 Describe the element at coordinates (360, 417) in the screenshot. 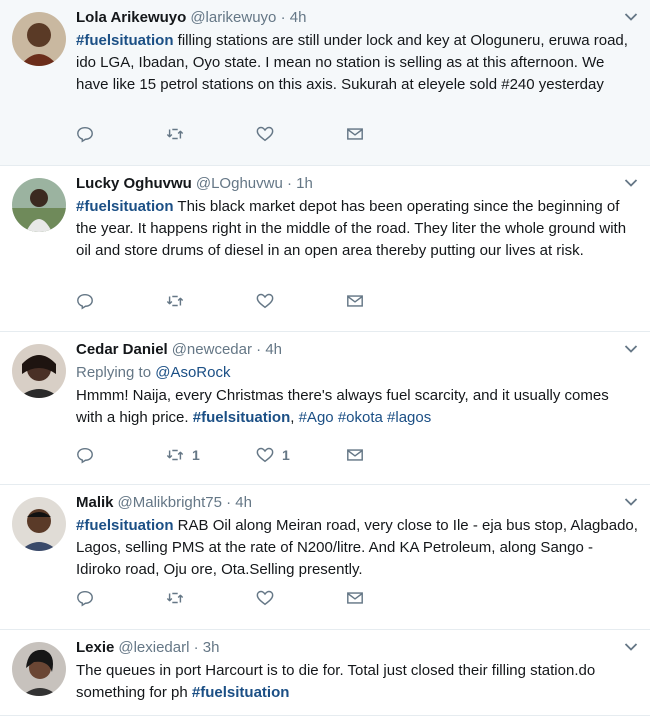

I see `hashtag-link: #okota` at that location.